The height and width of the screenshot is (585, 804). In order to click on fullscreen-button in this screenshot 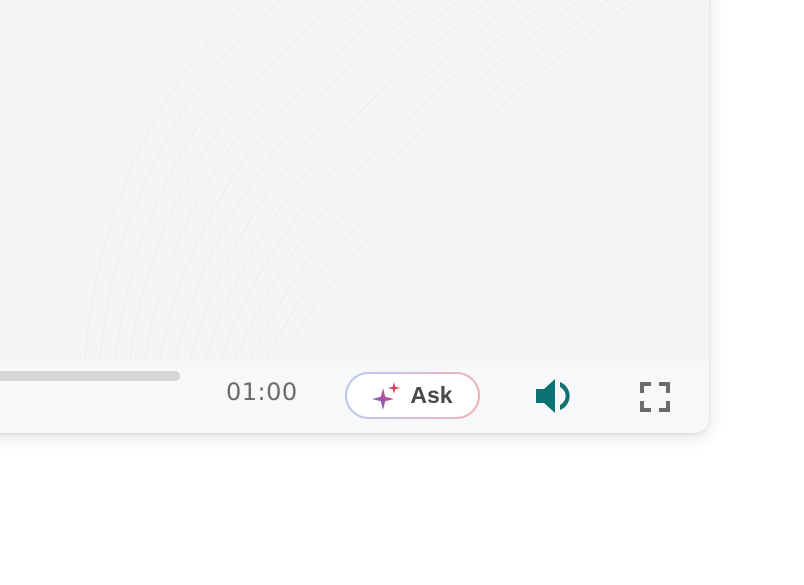, I will do `click(655, 397)`.